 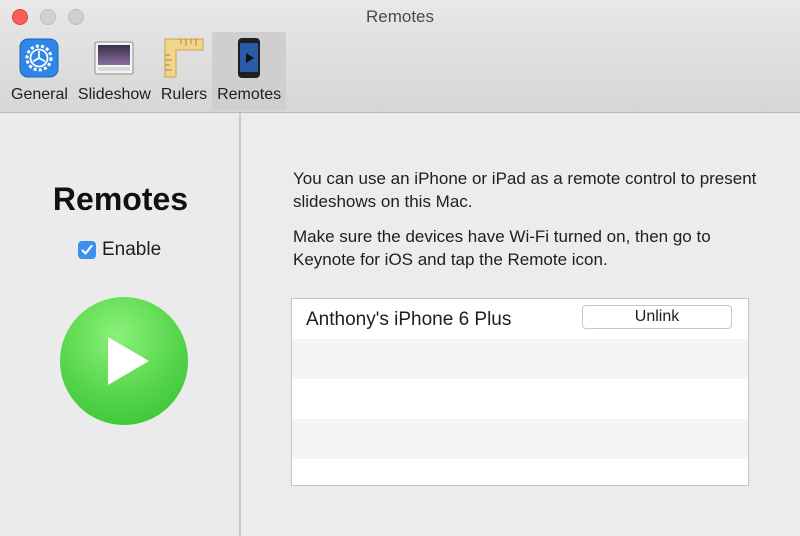 I want to click on enable-checkbox, so click(x=87, y=250).